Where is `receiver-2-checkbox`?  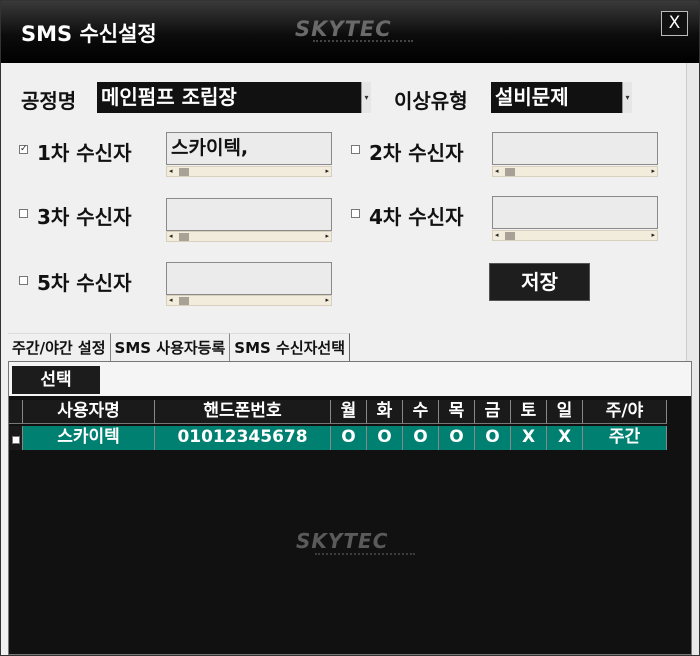 receiver-2-checkbox is located at coordinates (355, 149).